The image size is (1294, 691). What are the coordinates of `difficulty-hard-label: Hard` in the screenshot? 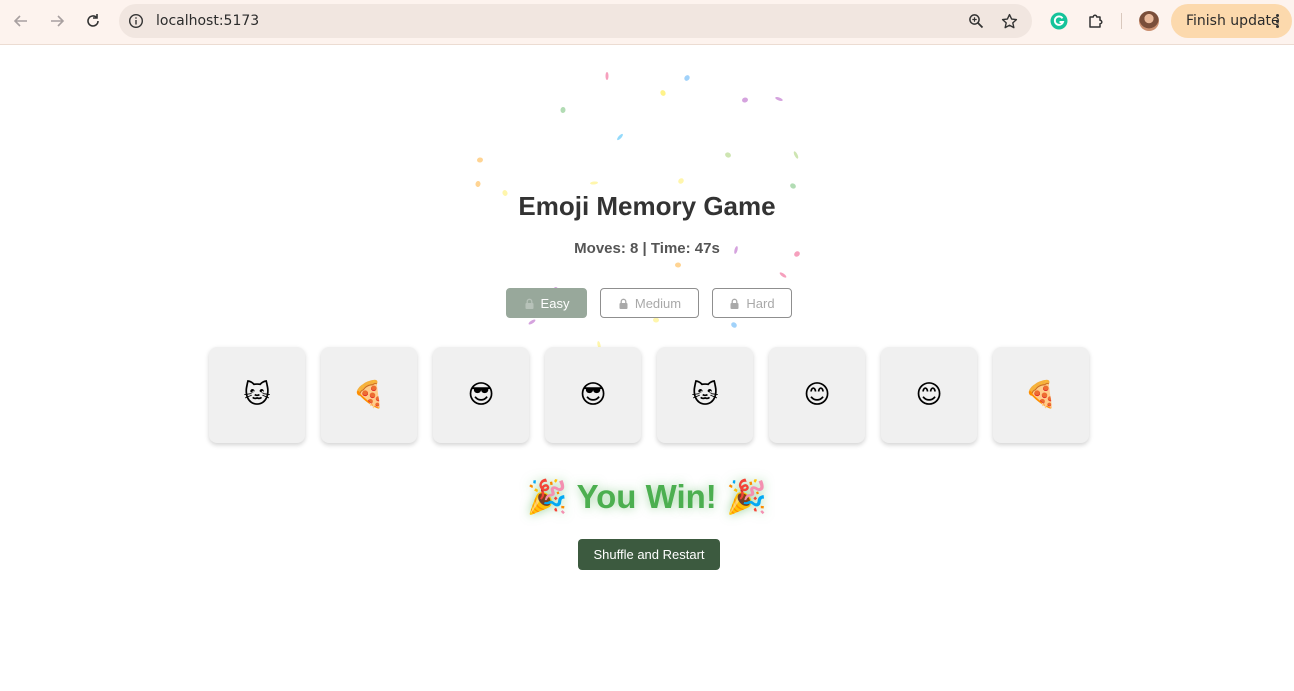 It's located at (760, 303).